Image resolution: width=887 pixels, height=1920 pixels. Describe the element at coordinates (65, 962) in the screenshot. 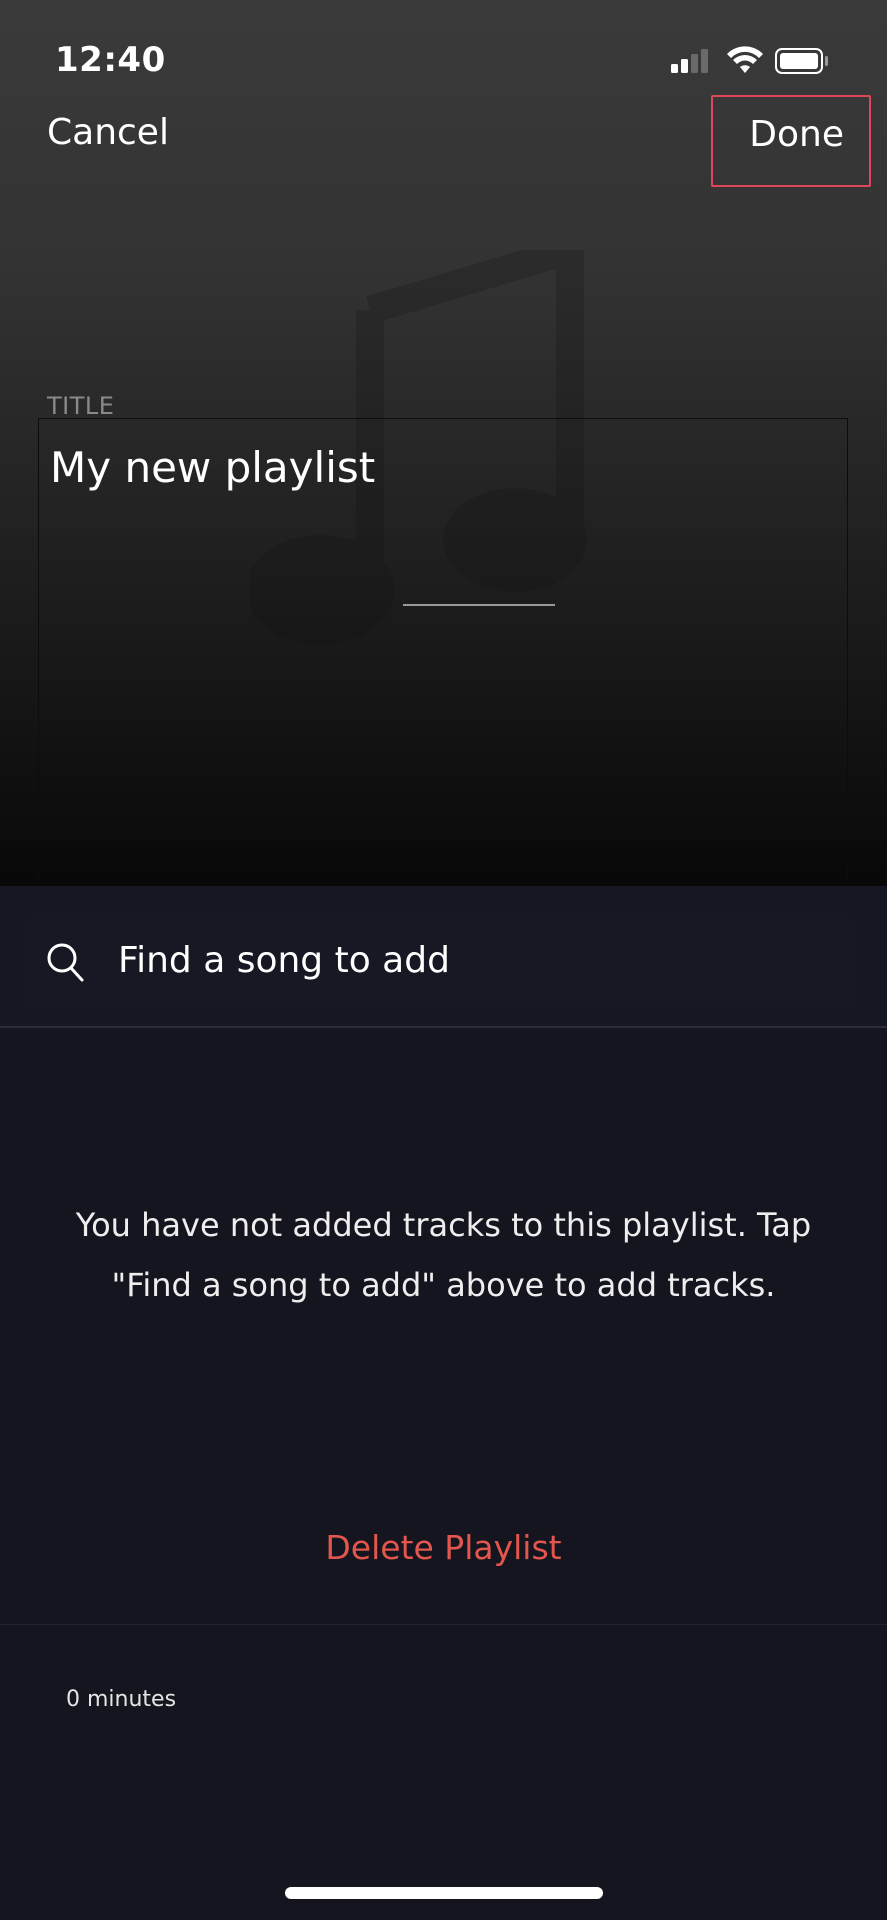

I see `search-icon` at that location.